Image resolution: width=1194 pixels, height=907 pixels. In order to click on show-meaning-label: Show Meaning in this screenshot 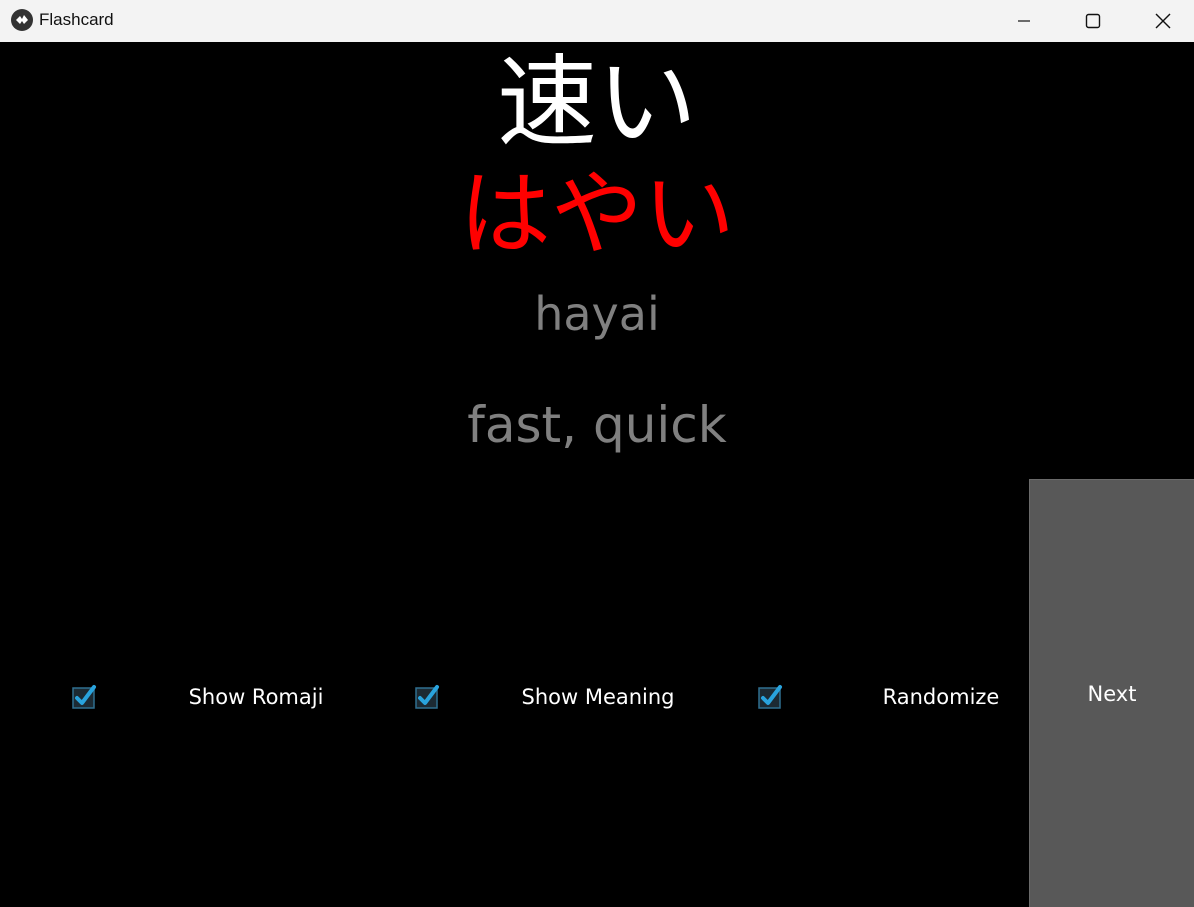, I will do `click(598, 697)`.